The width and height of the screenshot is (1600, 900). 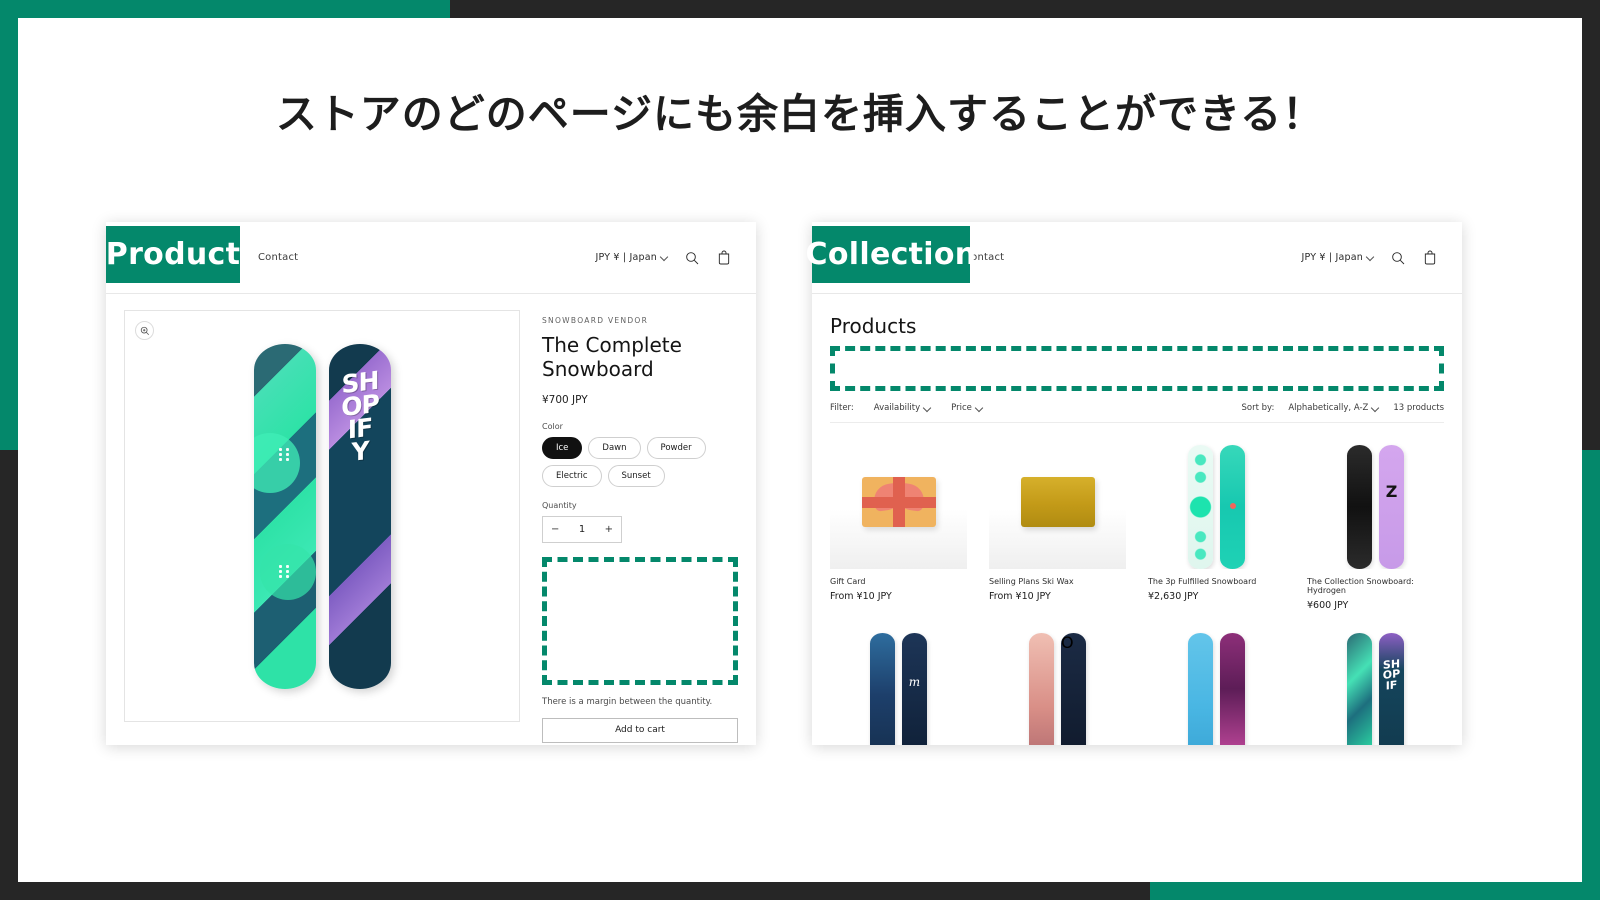 What do you see at coordinates (562, 447) in the screenshot?
I see `color-option-ice: Ice` at bounding box center [562, 447].